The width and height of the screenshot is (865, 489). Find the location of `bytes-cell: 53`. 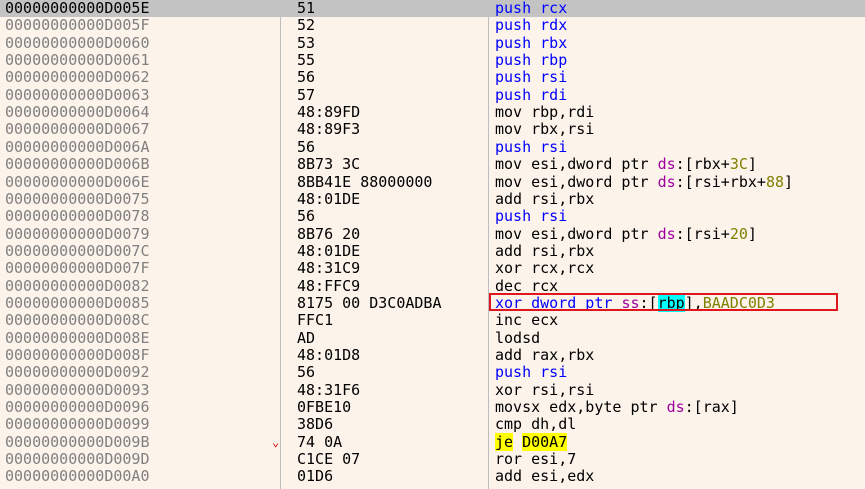

bytes-cell: 53 is located at coordinates (306, 42).